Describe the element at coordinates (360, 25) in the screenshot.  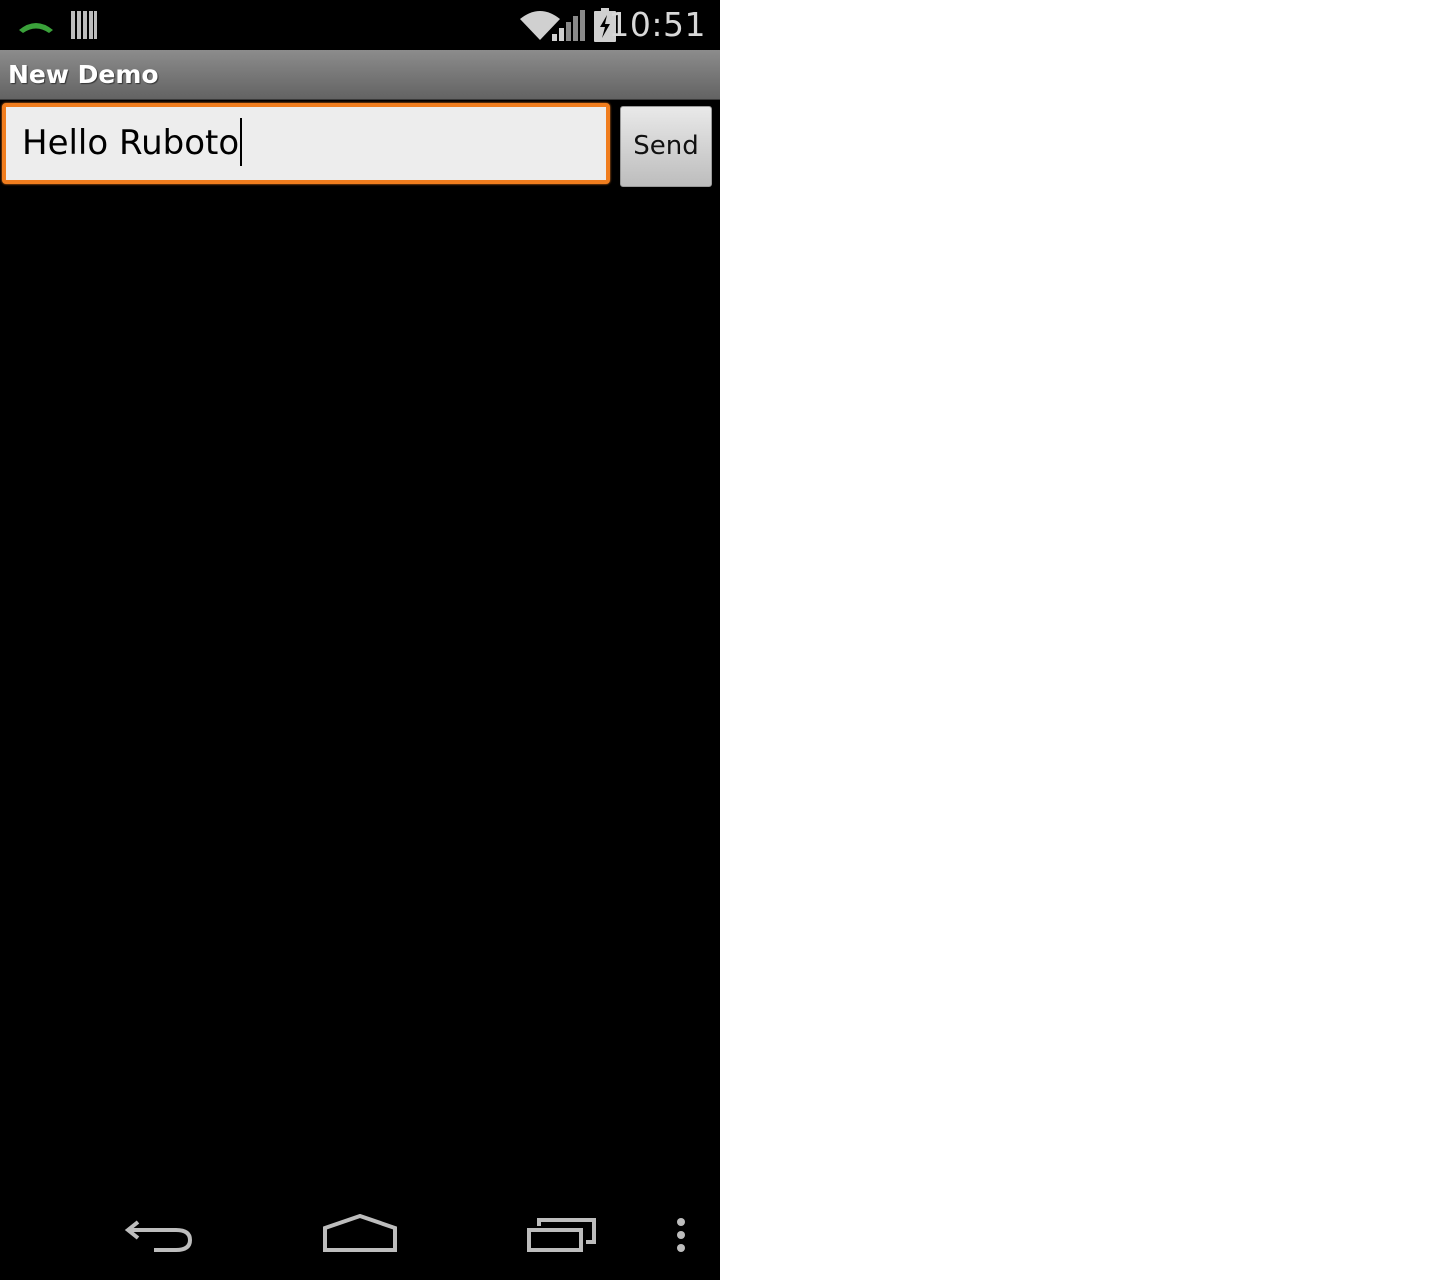
I see `status-bar: 10:51` at that location.